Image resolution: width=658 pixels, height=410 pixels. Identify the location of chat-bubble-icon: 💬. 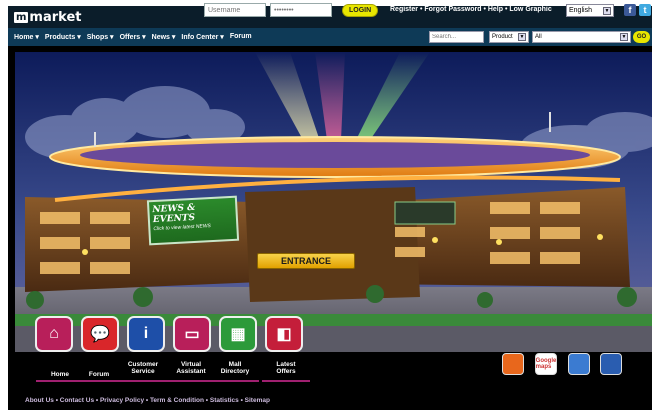
(100, 334).